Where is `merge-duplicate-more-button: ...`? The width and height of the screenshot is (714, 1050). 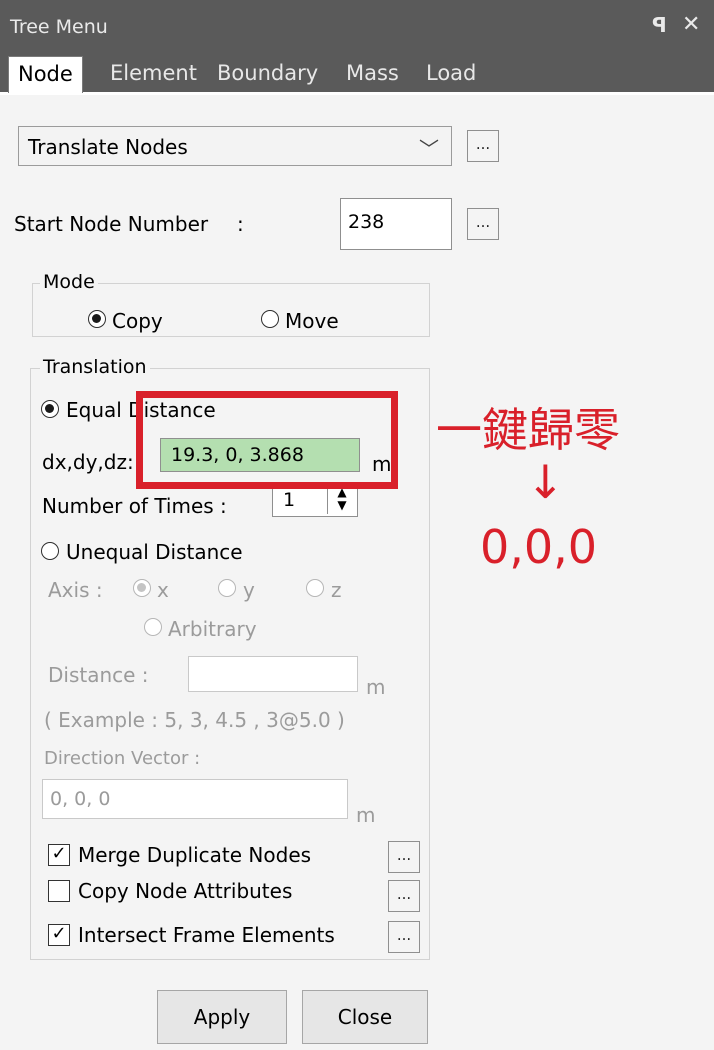 merge-duplicate-more-button: ... is located at coordinates (404, 857).